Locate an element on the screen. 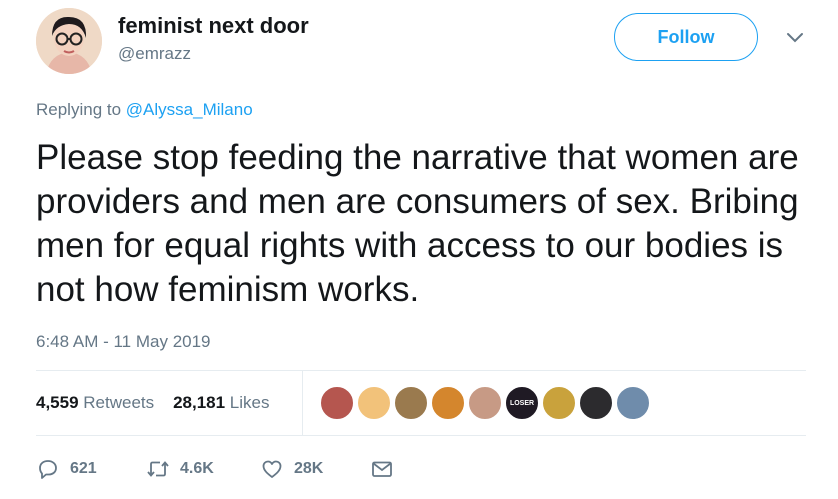 The height and width of the screenshot is (499, 838). retweets-stat: 4,559 Retweets is located at coordinates (95, 402).